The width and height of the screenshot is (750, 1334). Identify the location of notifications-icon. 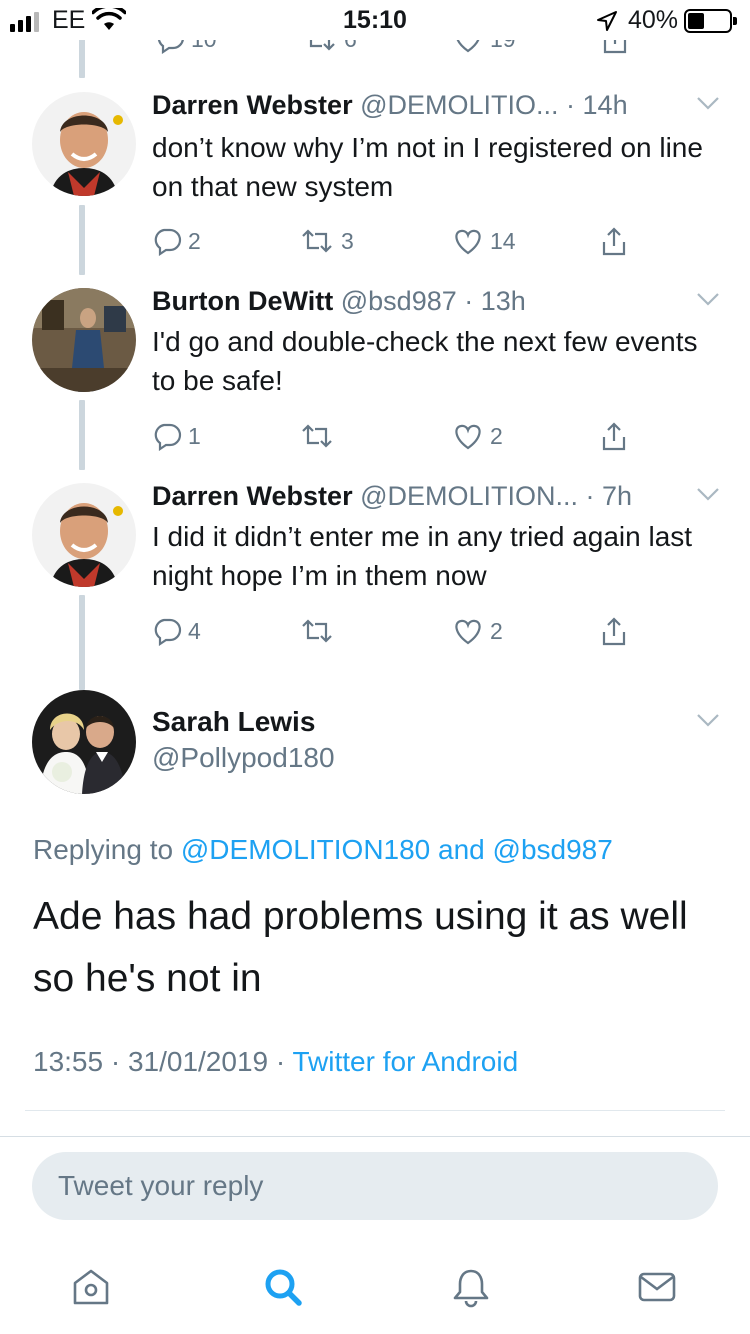
(471, 1288).